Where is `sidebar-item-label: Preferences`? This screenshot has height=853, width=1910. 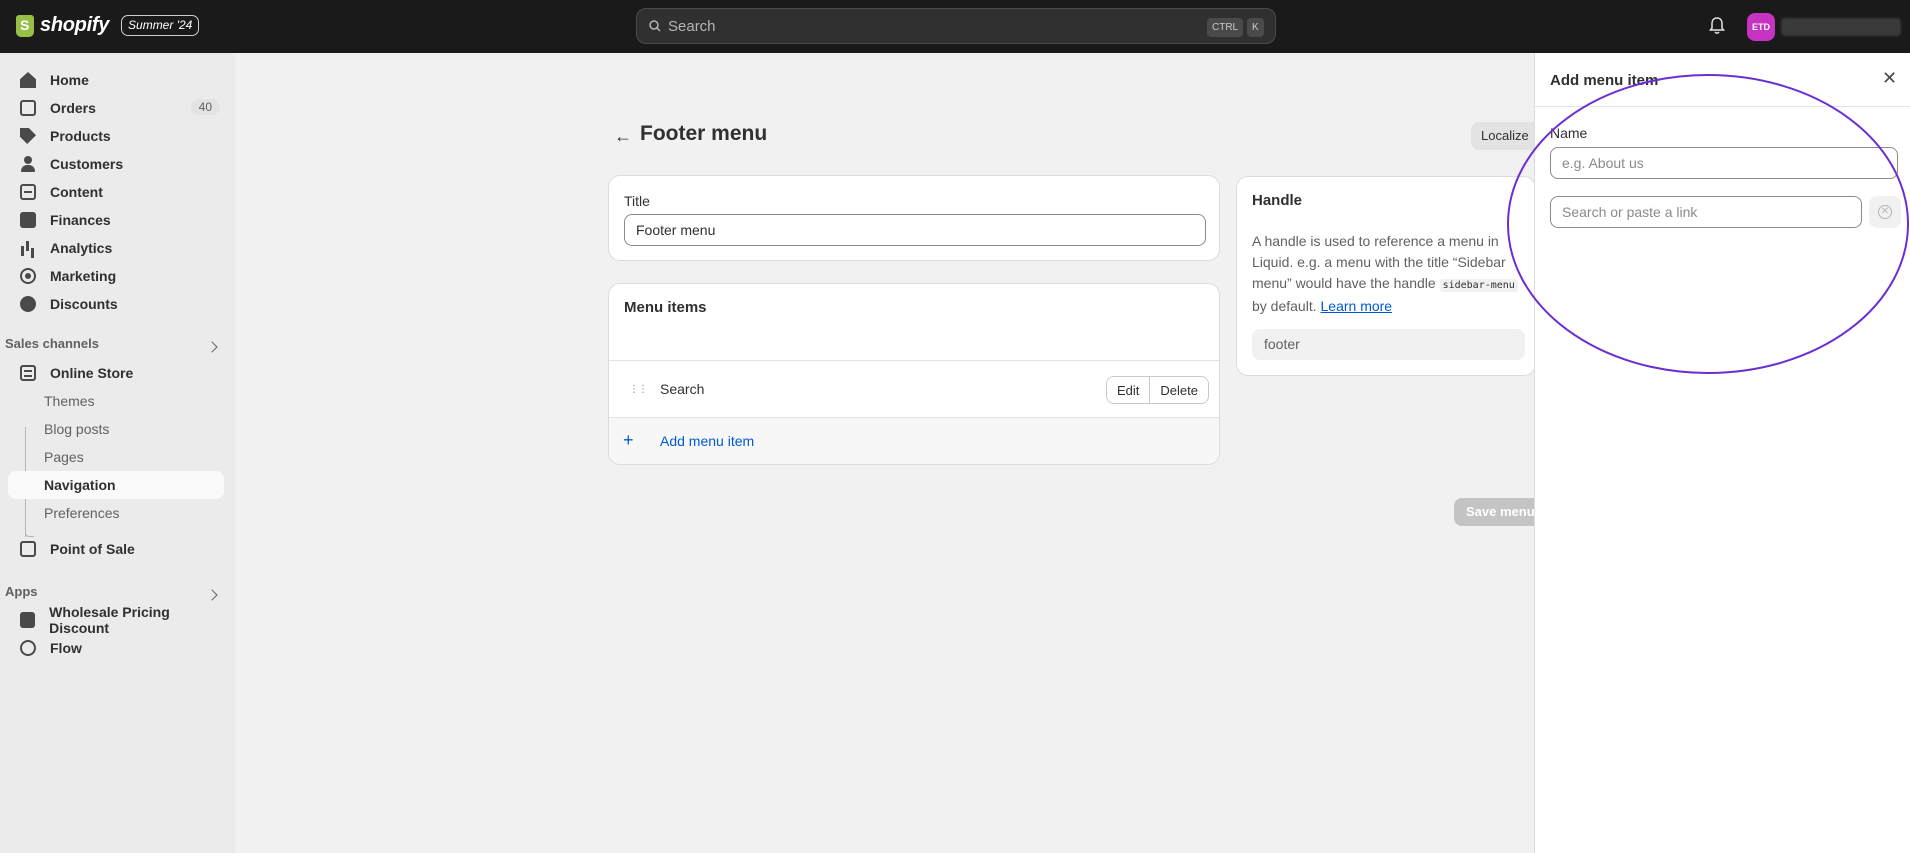
sidebar-item-label: Preferences is located at coordinates (82, 513).